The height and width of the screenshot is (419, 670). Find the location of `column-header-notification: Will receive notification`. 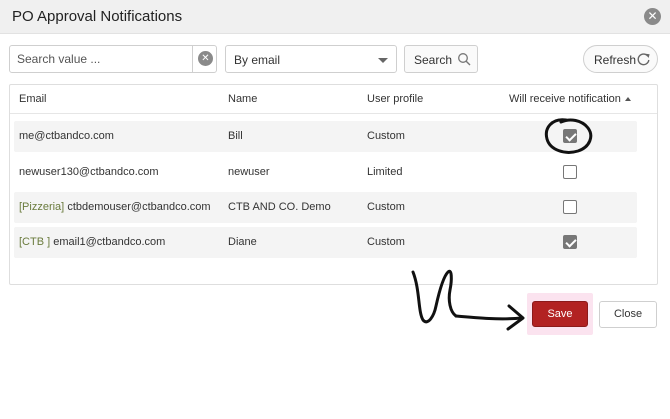

column-header-notification: Will receive notification is located at coordinates (570, 99).